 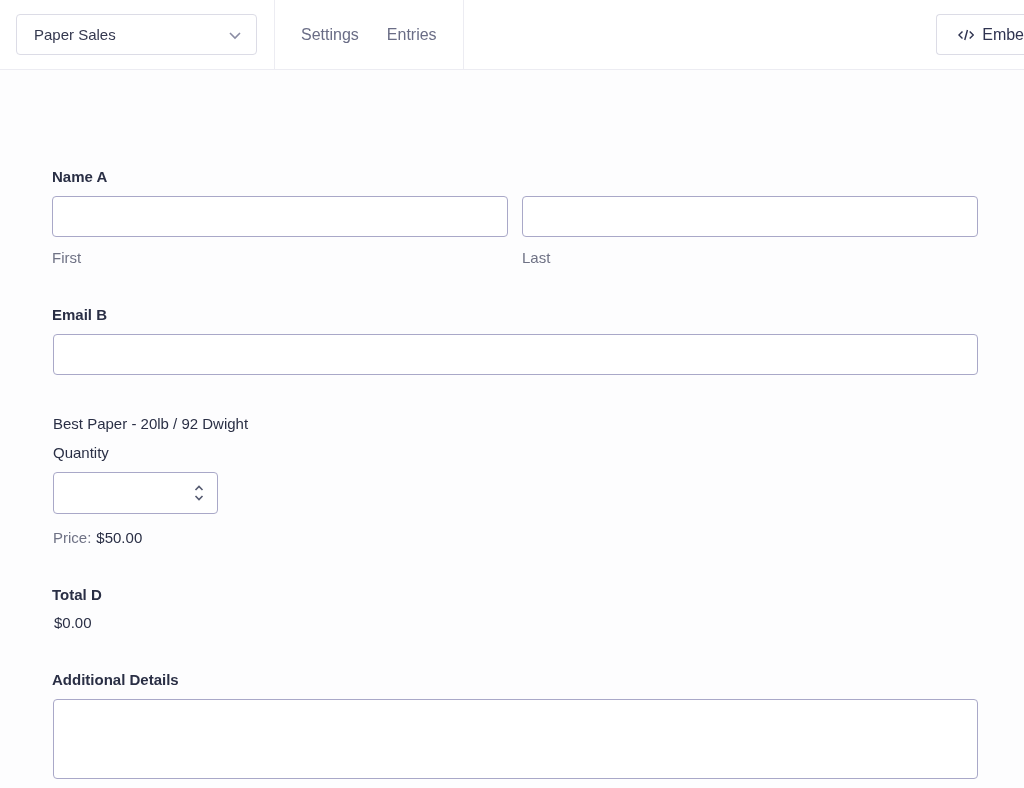 What do you see at coordinates (330, 34) in the screenshot?
I see `nav-tab: Settings` at bounding box center [330, 34].